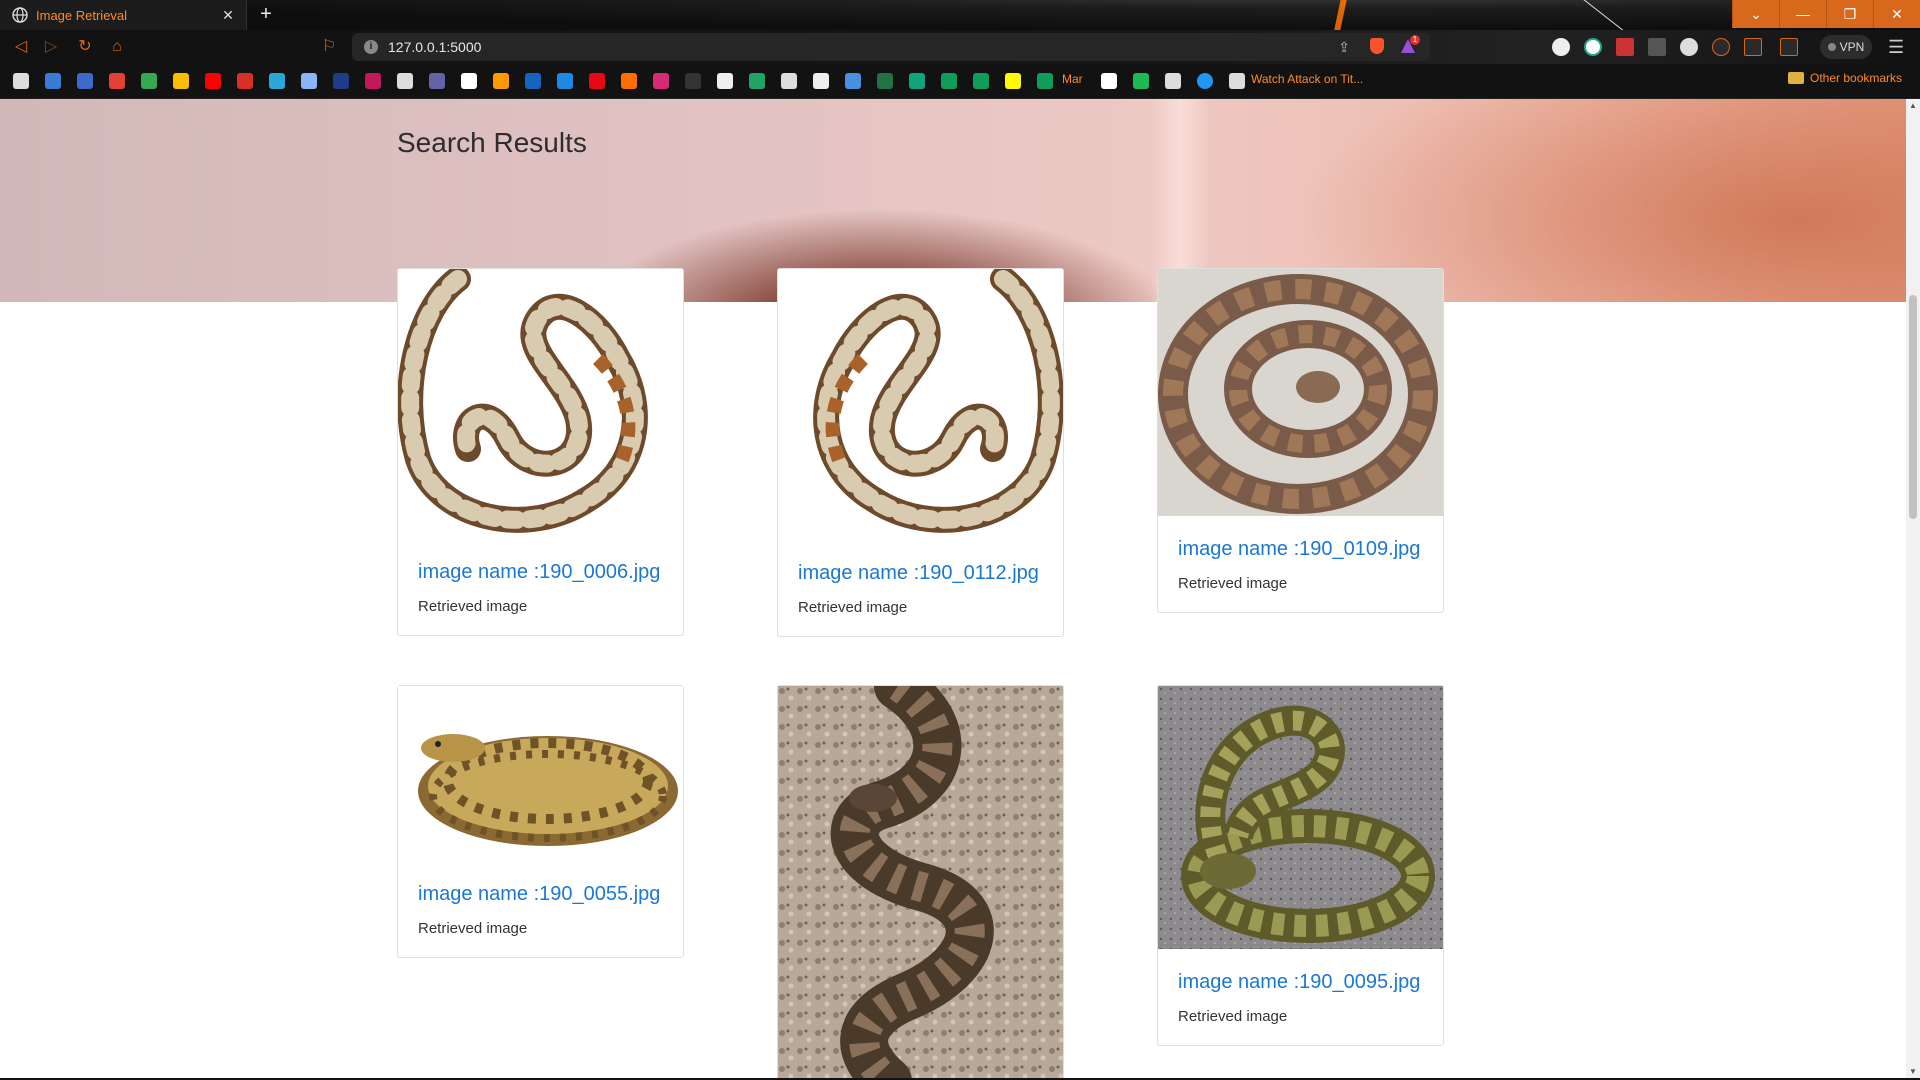 Image resolution: width=1920 pixels, height=1080 pixels. I want to click on minimize-button: —, so click(1802, 14).